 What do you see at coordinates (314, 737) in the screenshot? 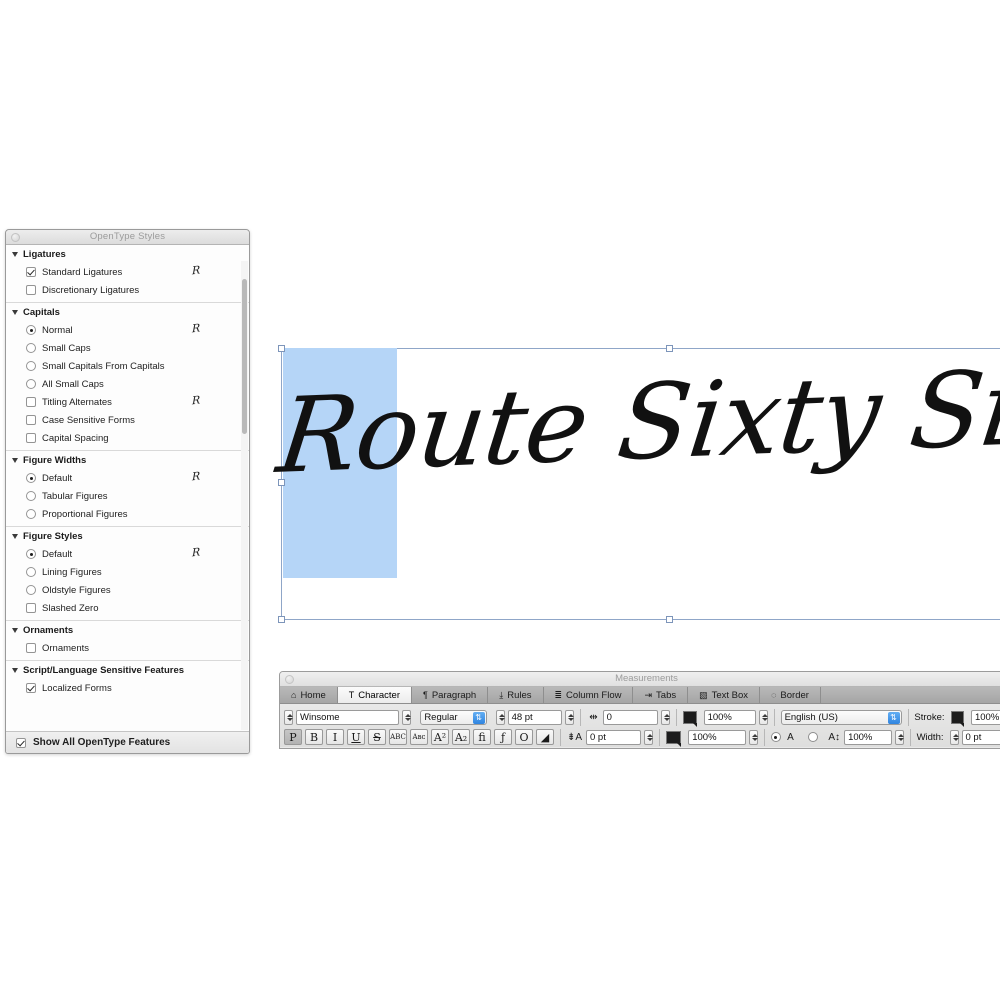
I see `style-button-bold: B` at bounding box center [314, 737].